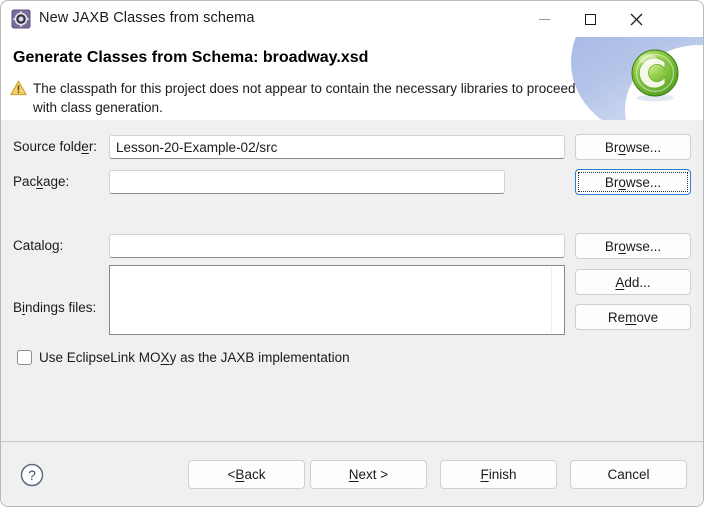 This screenshot has height=507, width=704. What do you see at coordinates (628, 474) in the screenshot?
I see `cancel-button: Cancel` at bounding box center [628, 474].